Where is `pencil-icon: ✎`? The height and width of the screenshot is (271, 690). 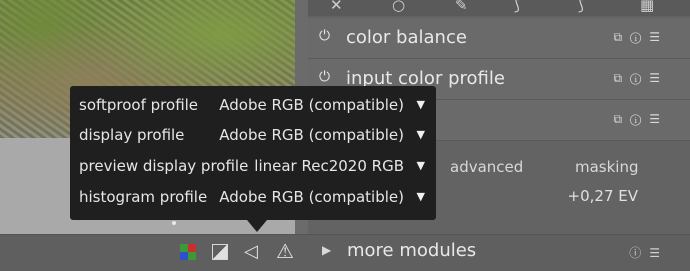 pencil-icon: ✎ is located at coordinates (461, 7).